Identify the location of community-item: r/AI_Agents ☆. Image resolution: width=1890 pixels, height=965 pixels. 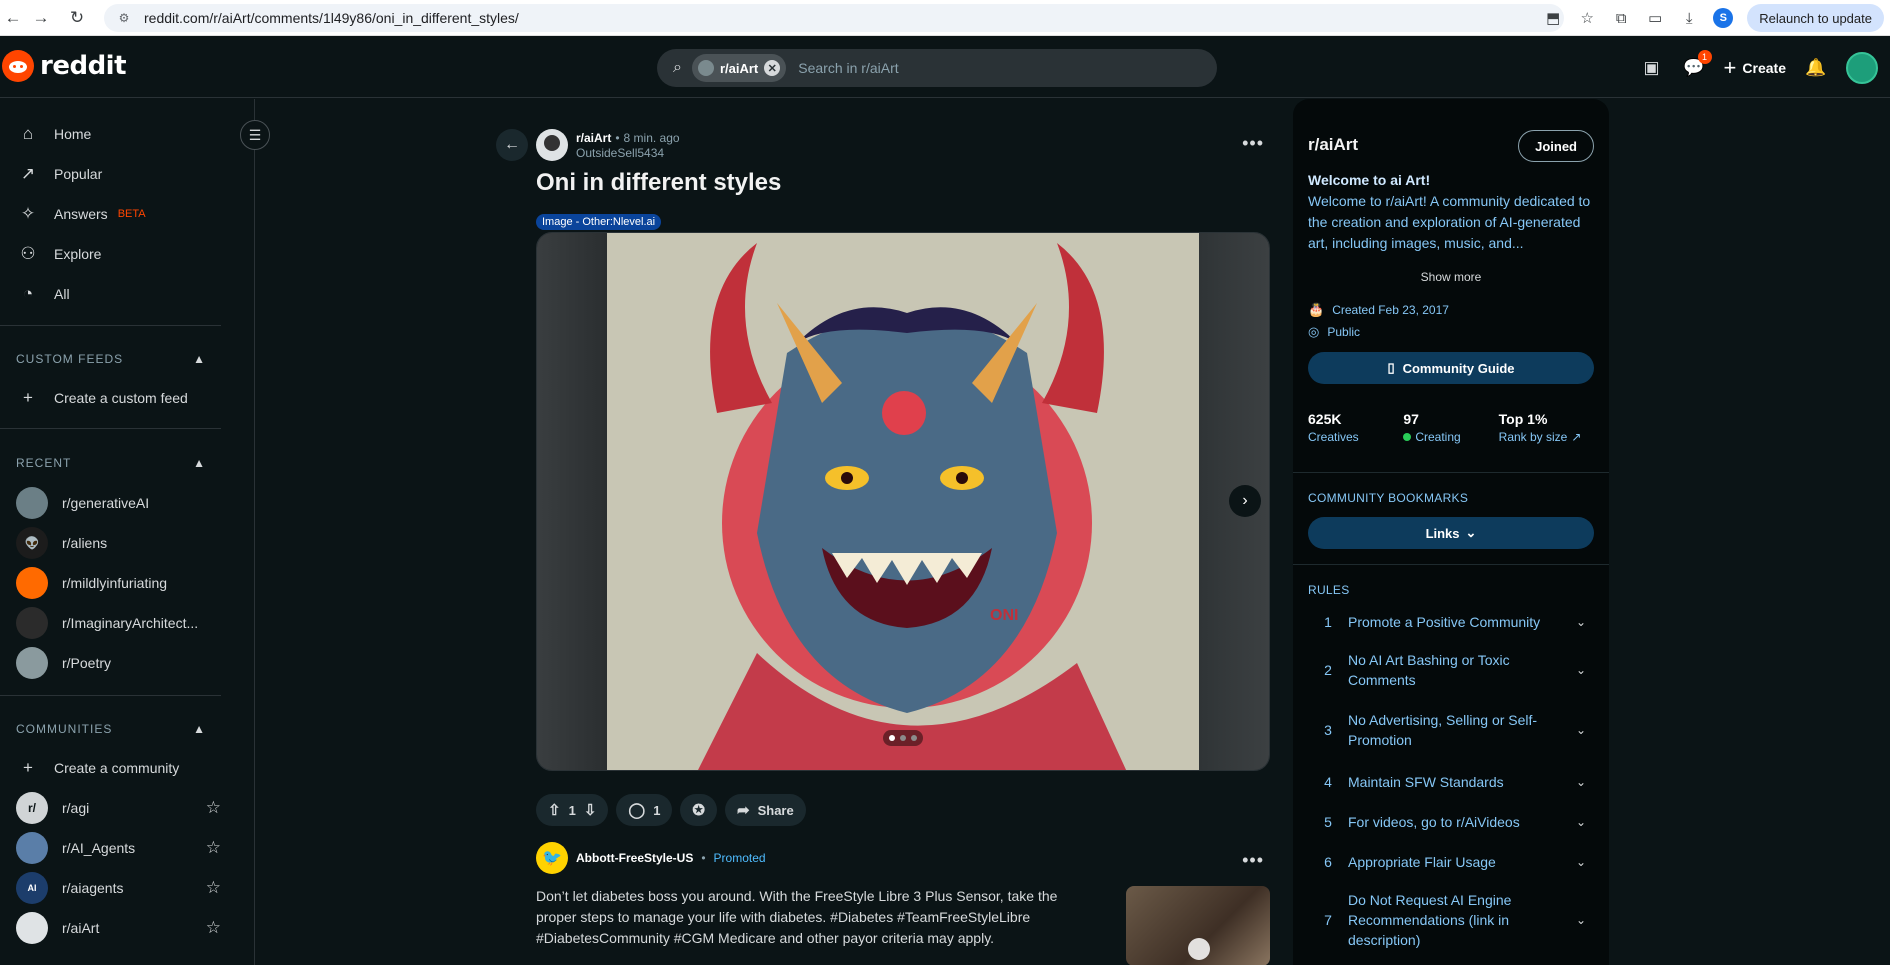
(118, 848).